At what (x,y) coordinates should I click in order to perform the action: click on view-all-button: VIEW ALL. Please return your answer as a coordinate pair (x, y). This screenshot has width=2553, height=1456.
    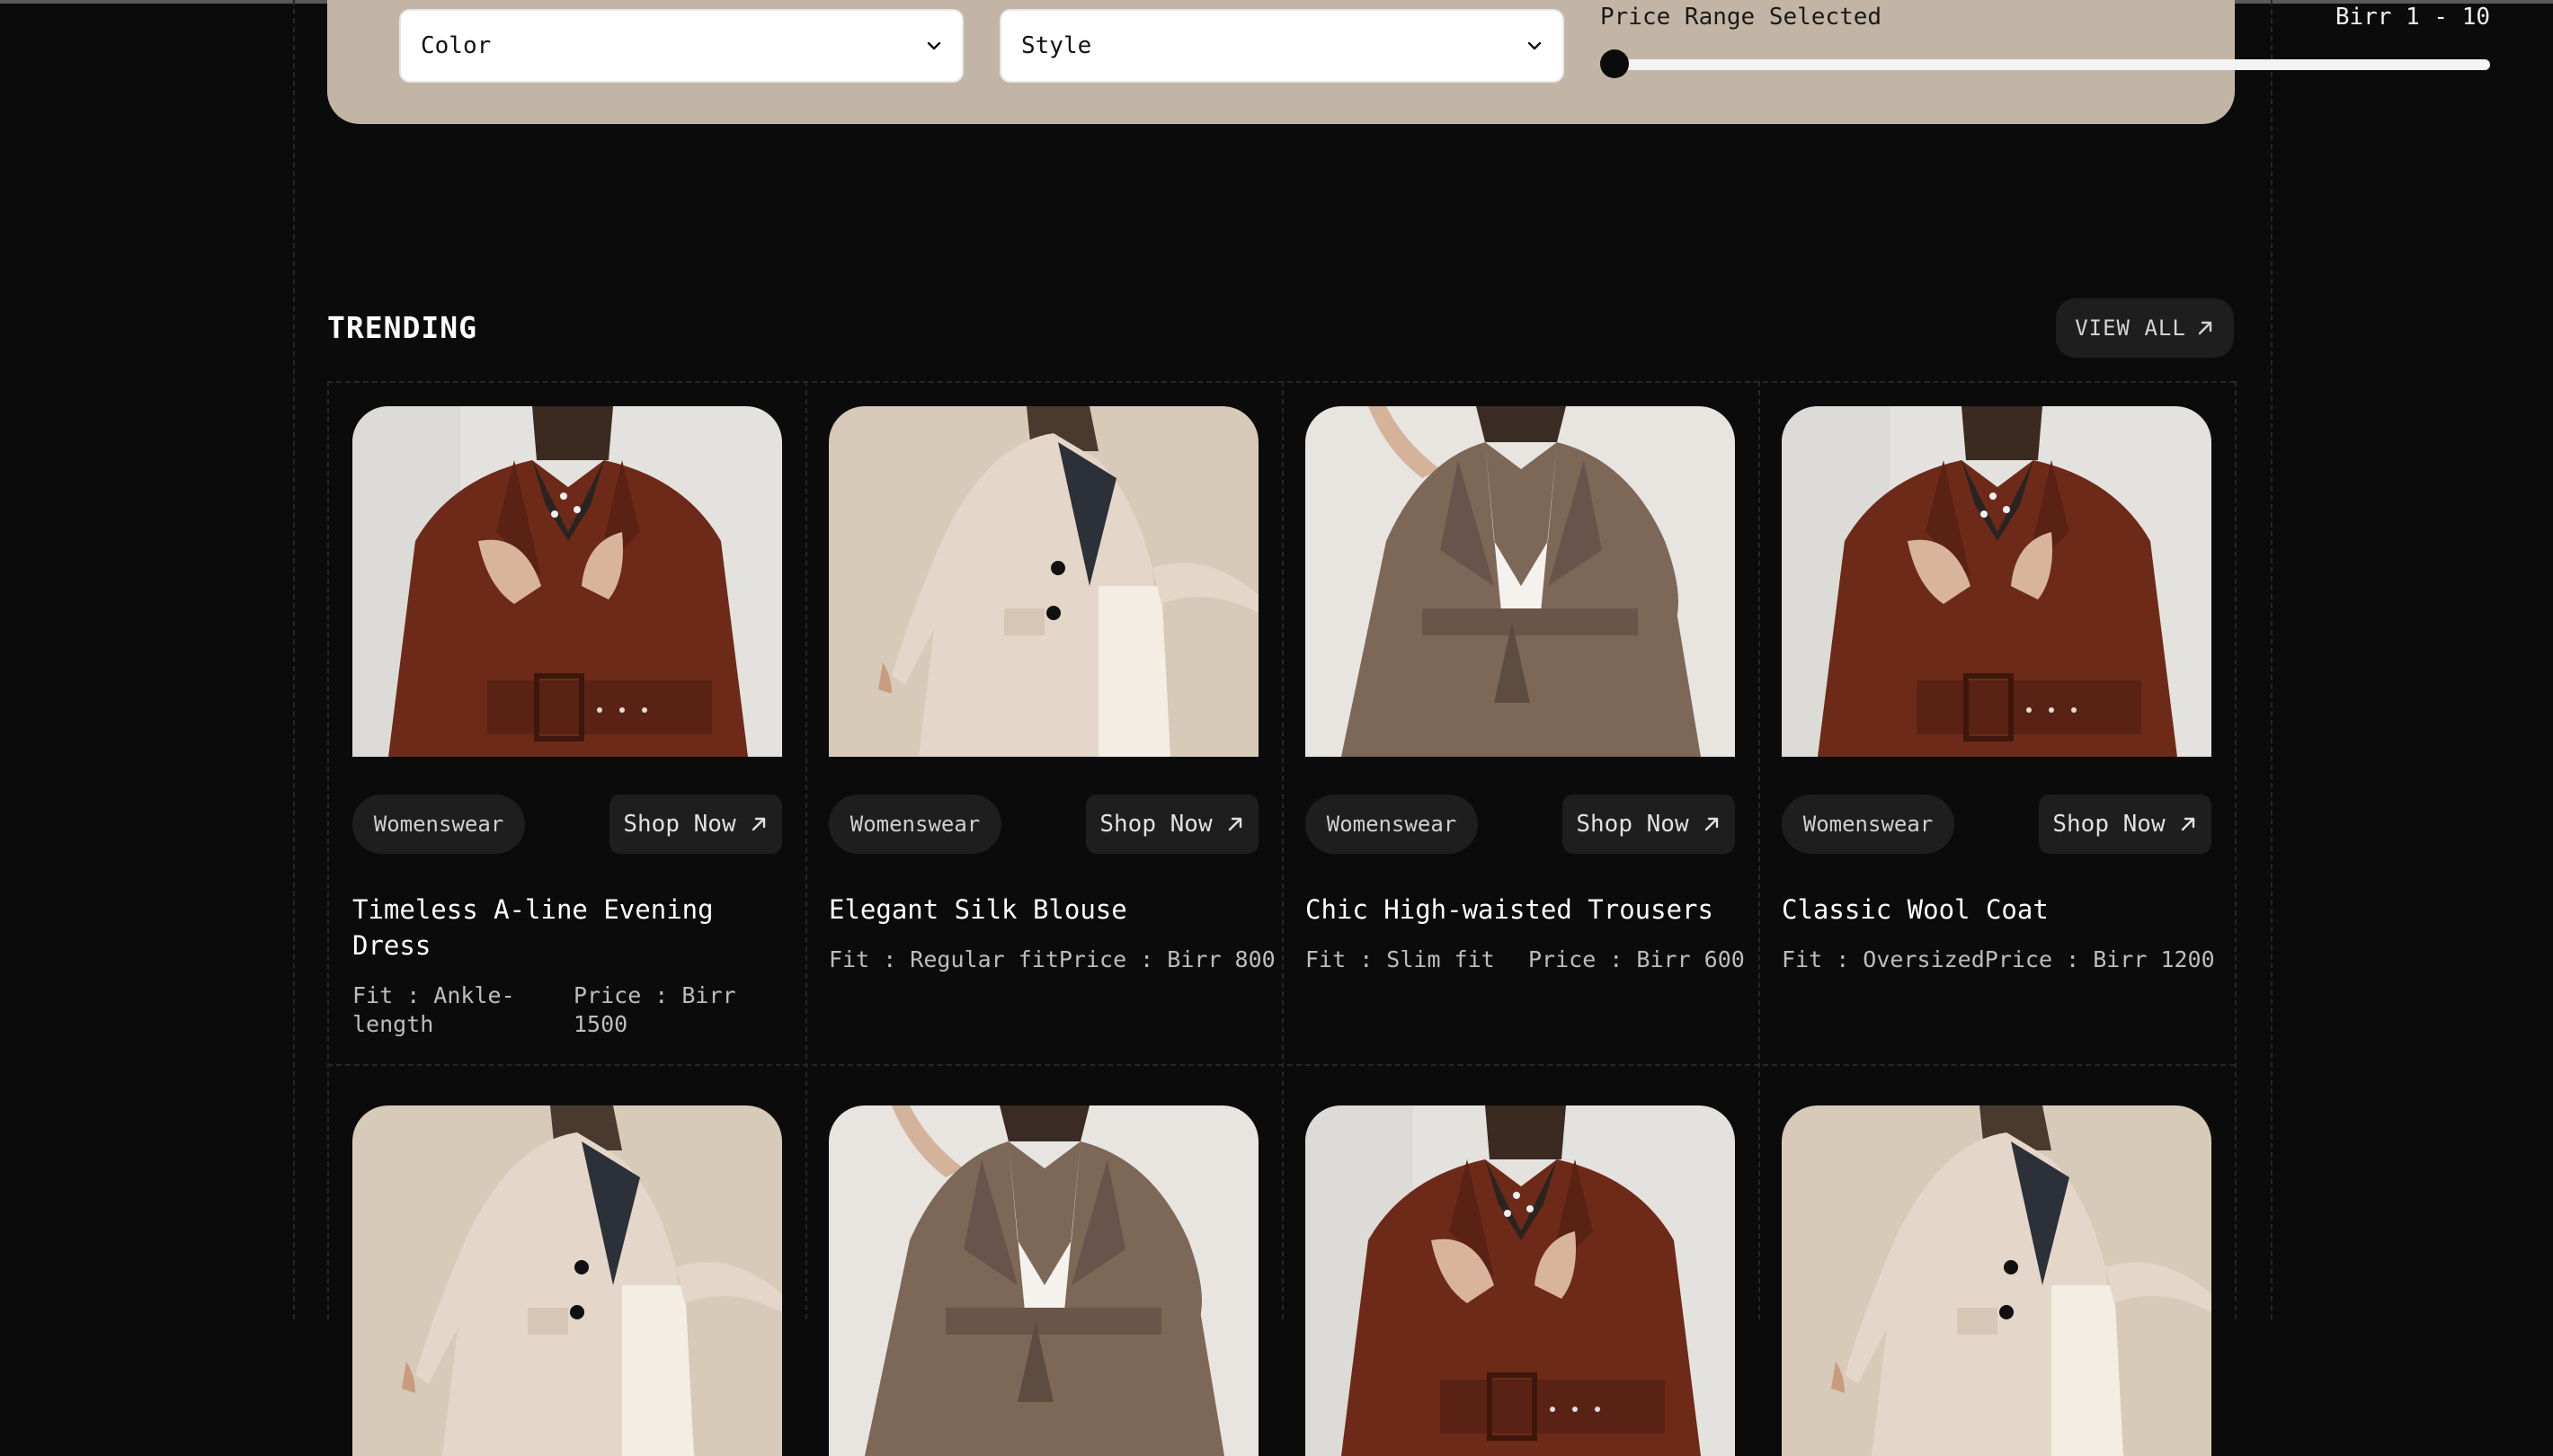
    Looking at the image, I should click on (2145, 328).